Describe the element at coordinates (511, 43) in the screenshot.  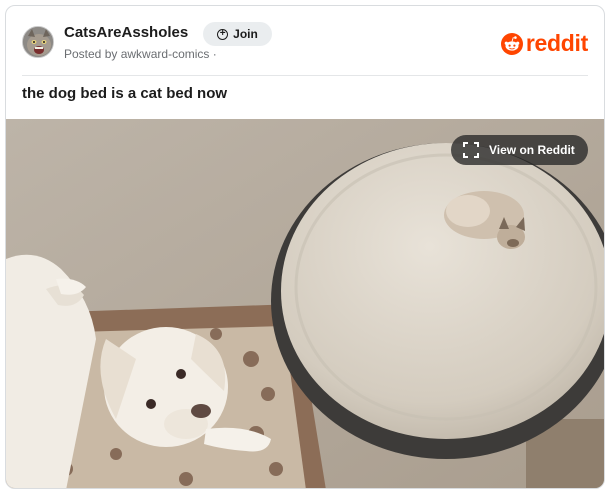
I see `reddit-snoo-icon` at that location.